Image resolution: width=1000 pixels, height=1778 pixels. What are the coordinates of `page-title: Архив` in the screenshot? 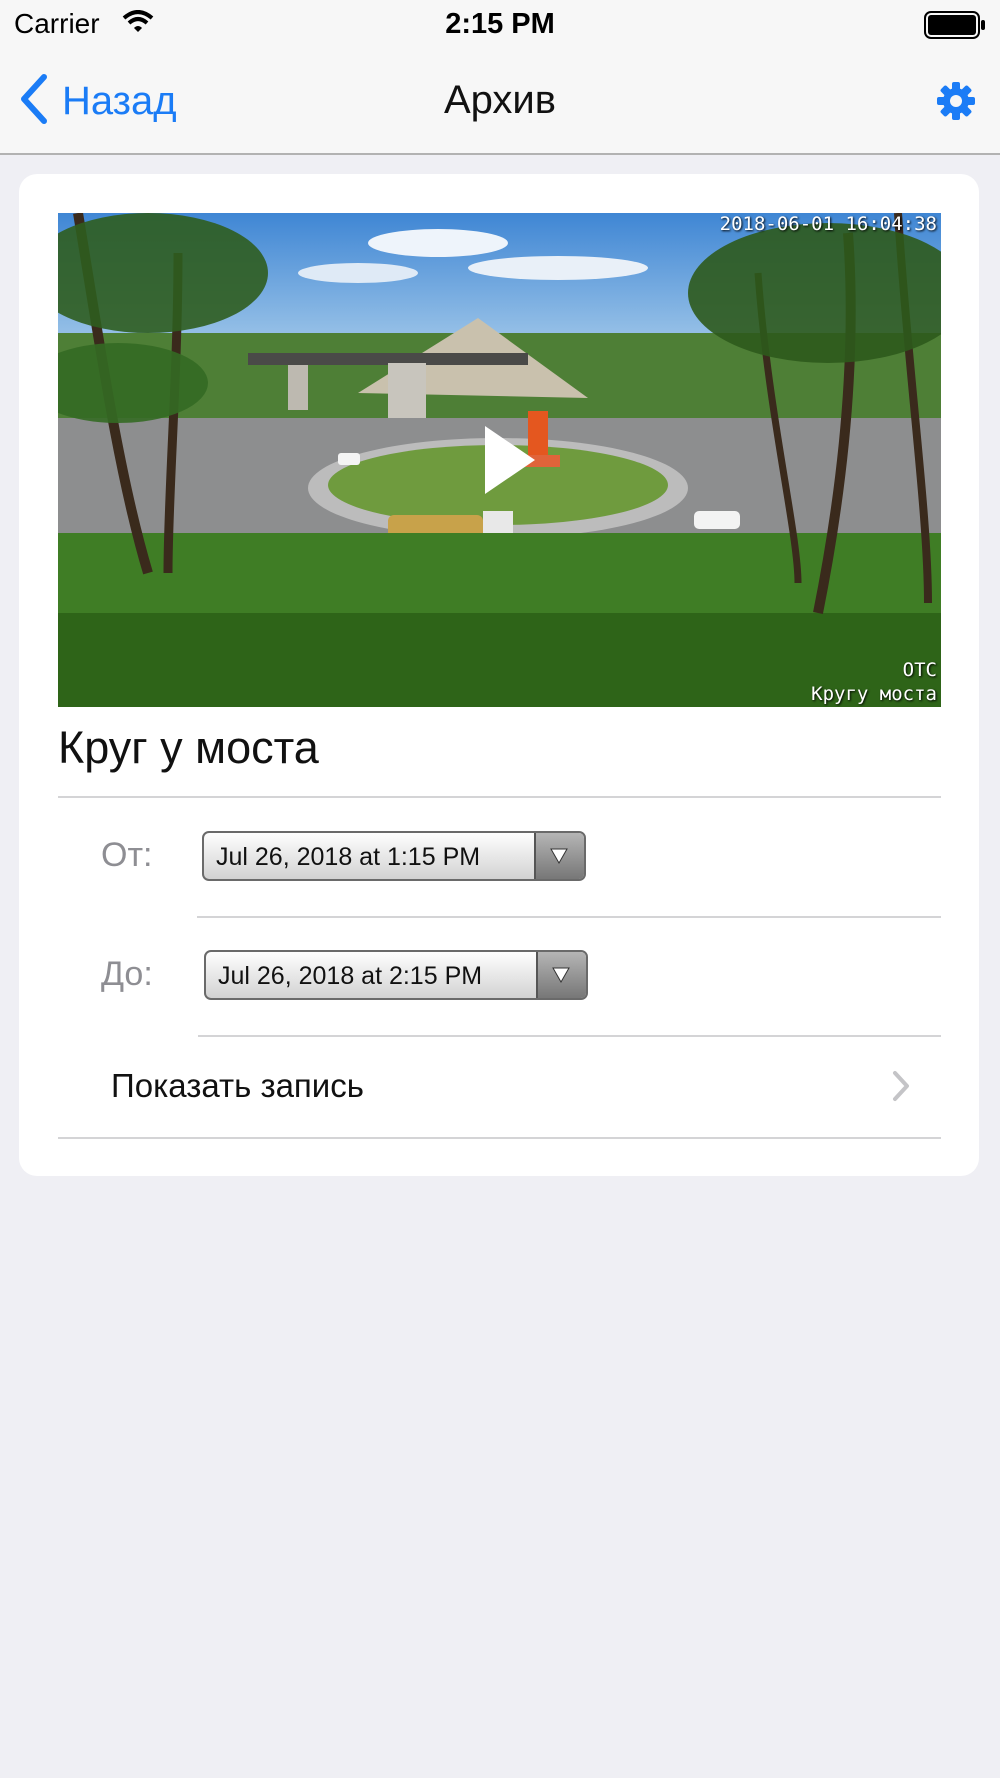 It's located at (500, 100).